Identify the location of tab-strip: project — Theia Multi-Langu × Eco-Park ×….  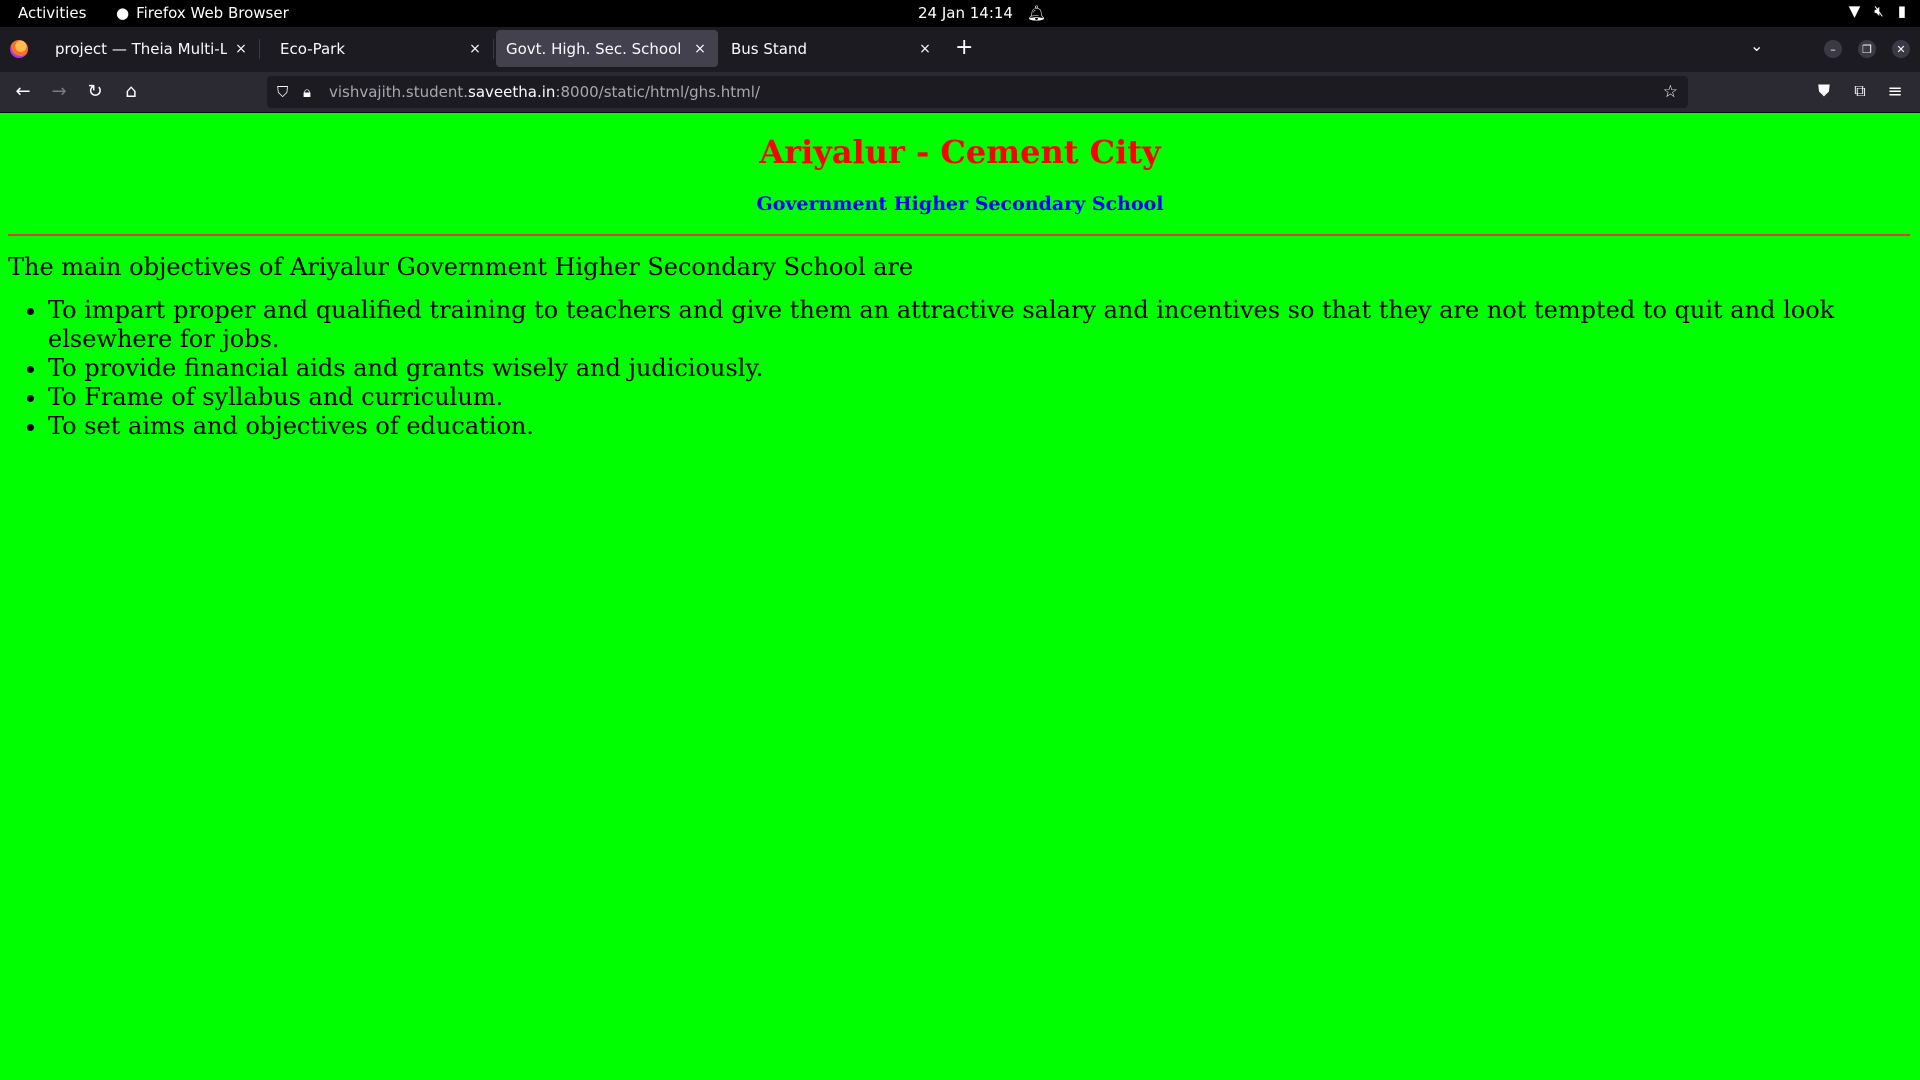
(960, 49).